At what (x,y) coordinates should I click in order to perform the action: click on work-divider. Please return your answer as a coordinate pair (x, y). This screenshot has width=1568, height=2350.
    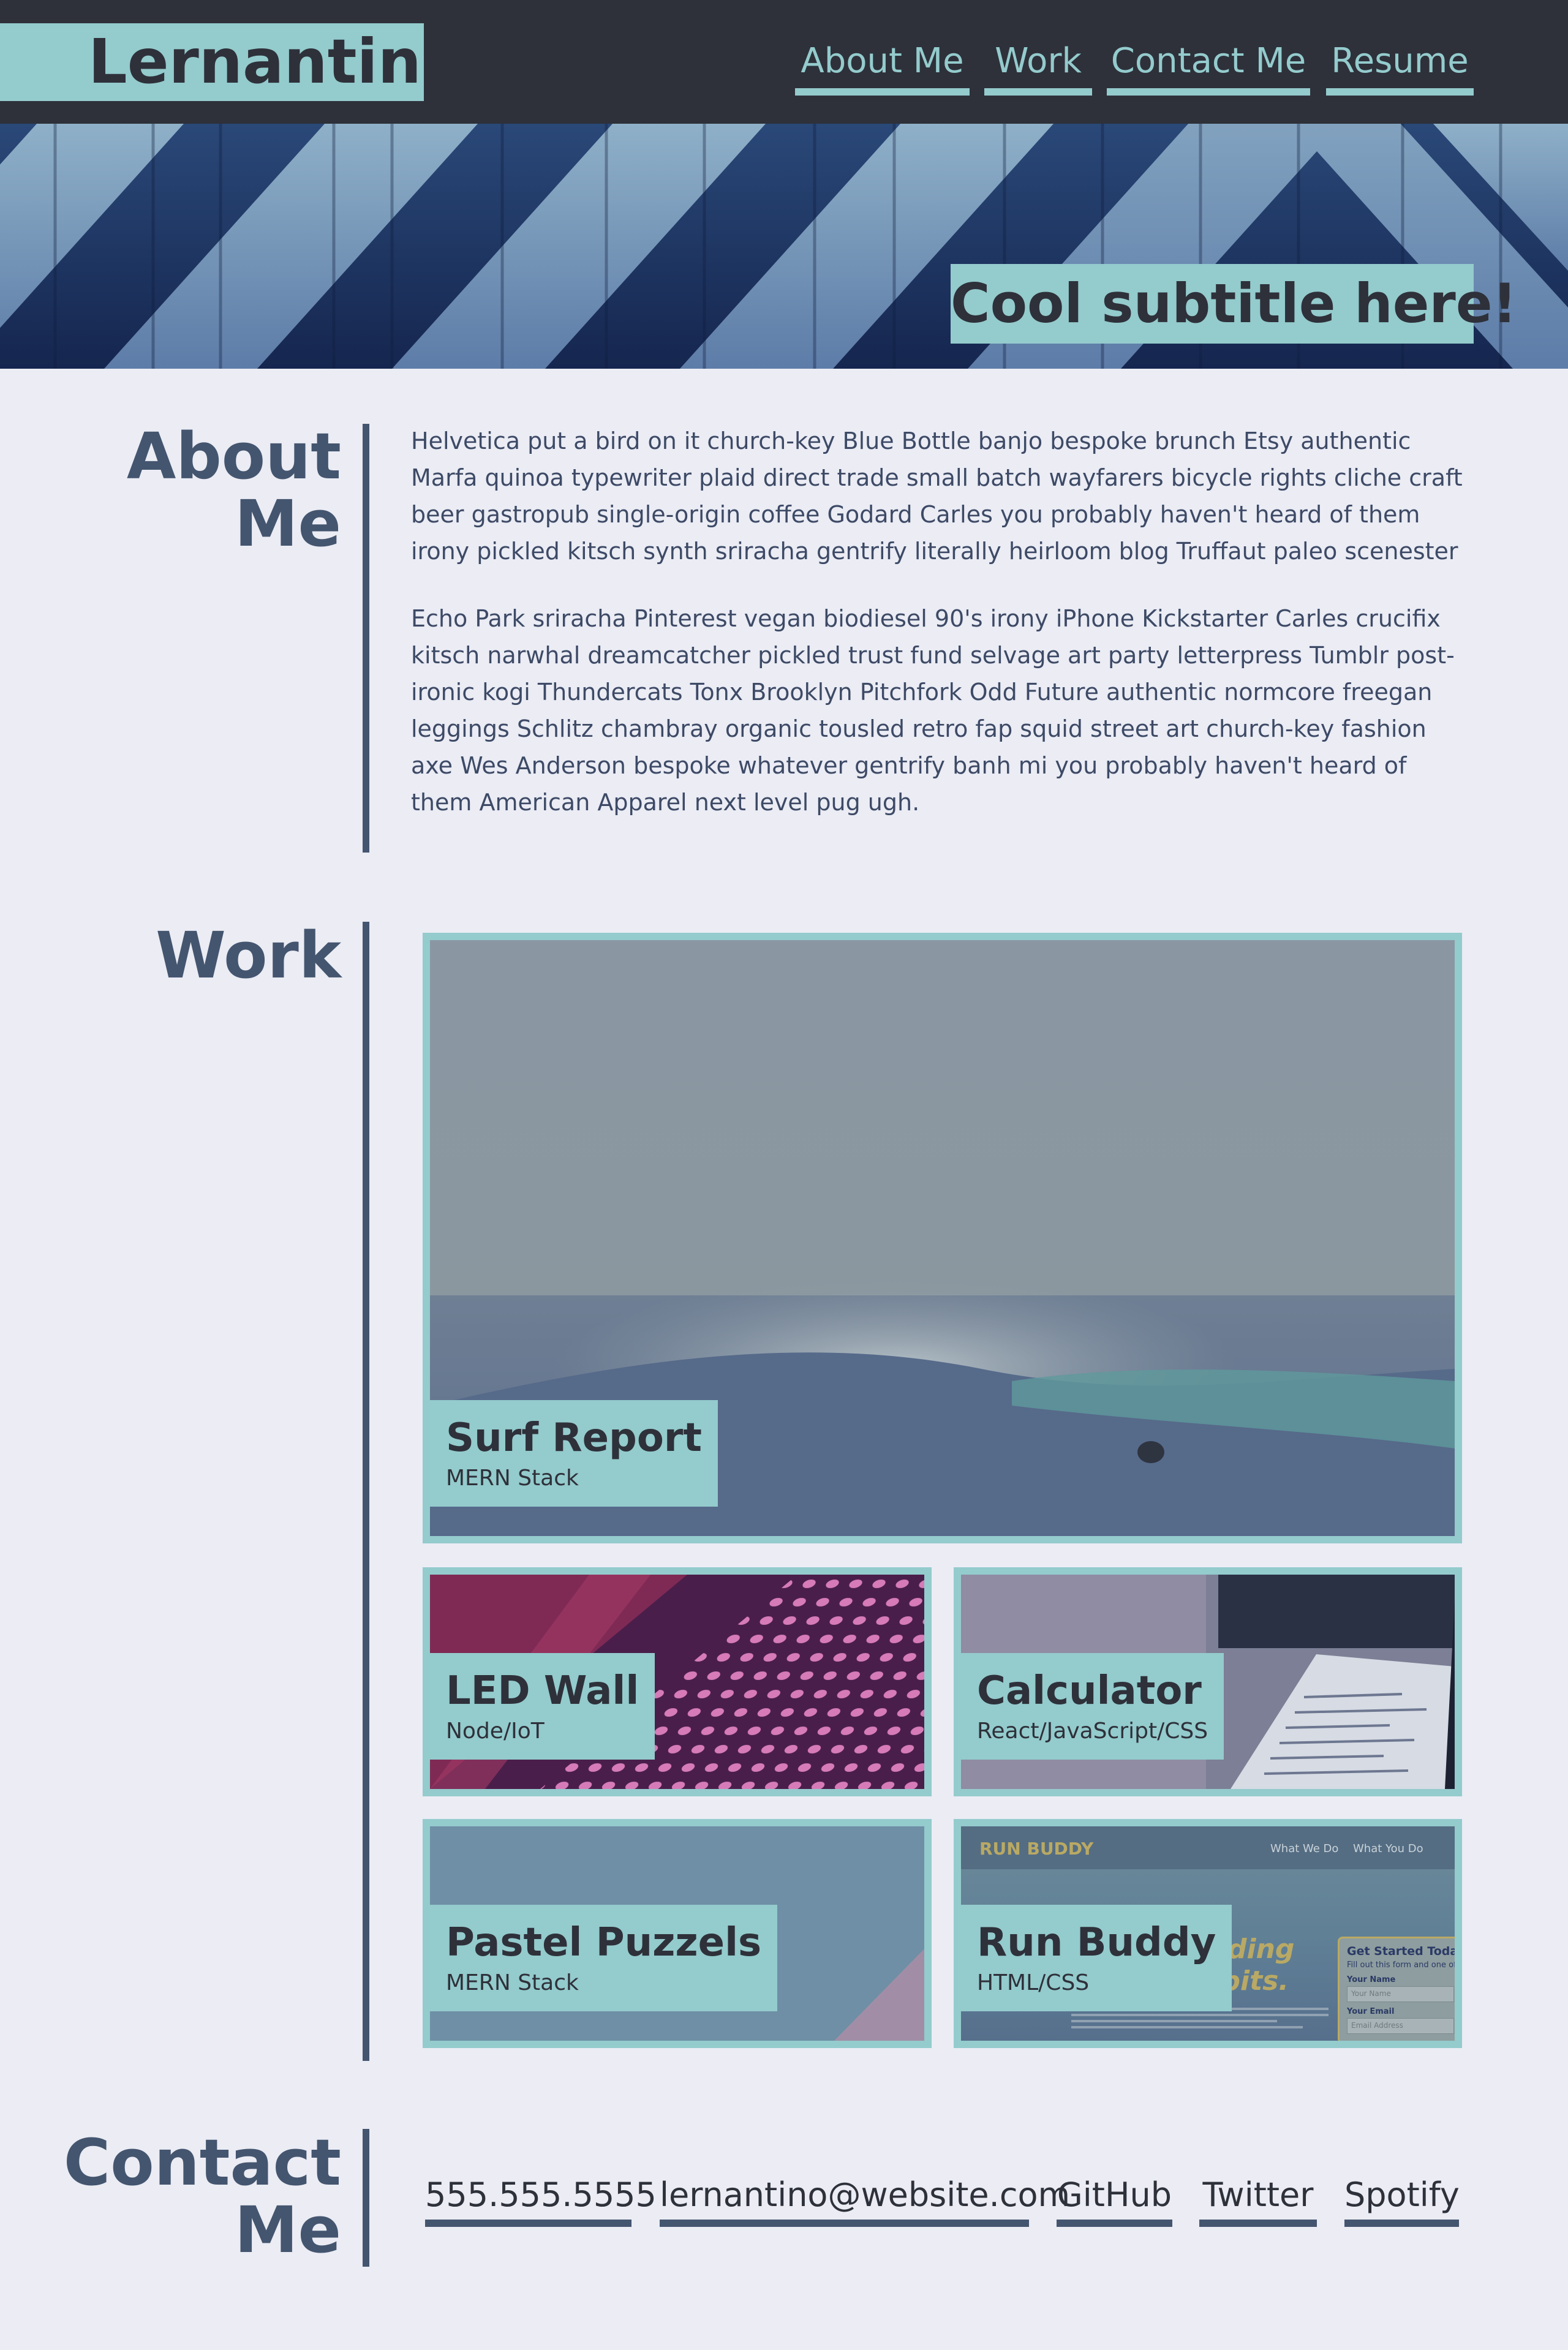
    Looking at the image, I should click on (366, 1491).